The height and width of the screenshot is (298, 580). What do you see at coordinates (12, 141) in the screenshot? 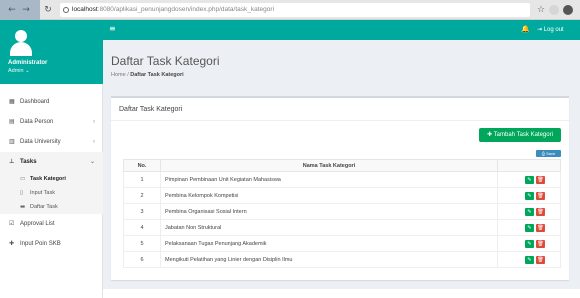
I see `building-icon: ▥` at bounding box center [12, 141].